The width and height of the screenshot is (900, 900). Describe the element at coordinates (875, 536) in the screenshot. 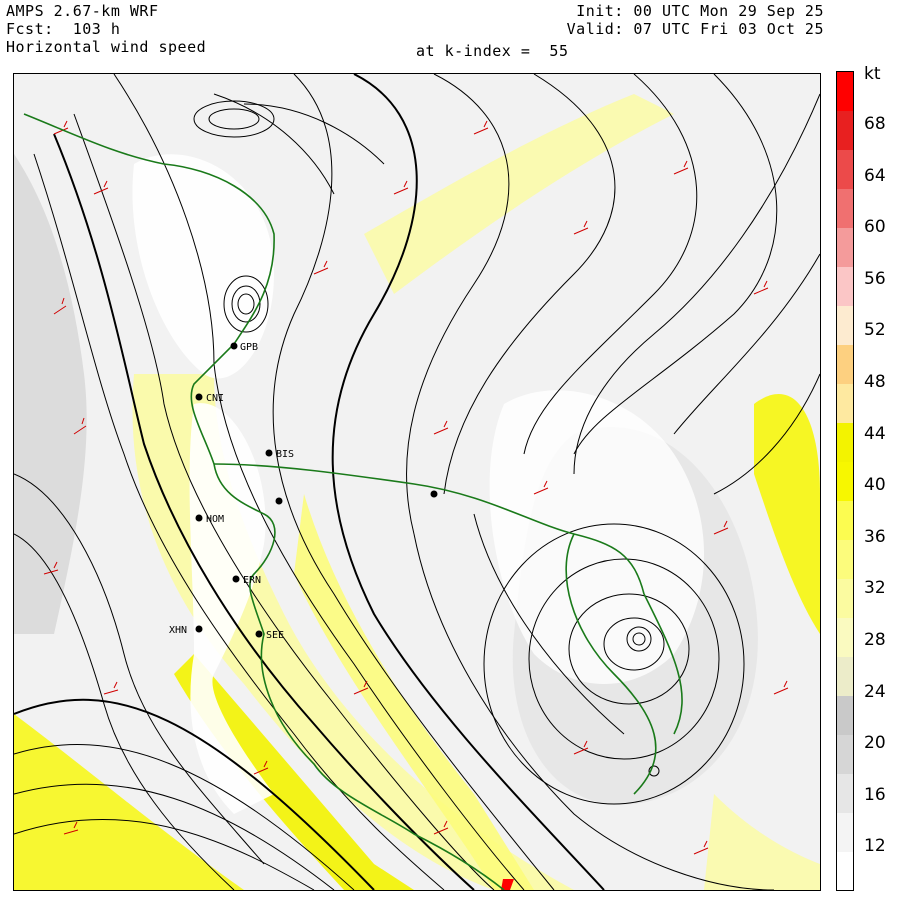

I see `colorbar-tick-label: 36` at that location.